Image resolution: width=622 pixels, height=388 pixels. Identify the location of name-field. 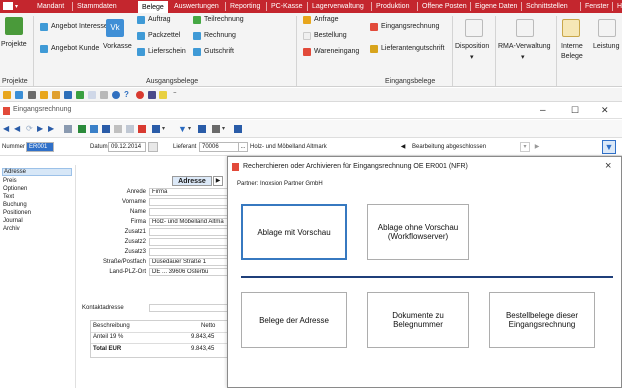
(194, 212).